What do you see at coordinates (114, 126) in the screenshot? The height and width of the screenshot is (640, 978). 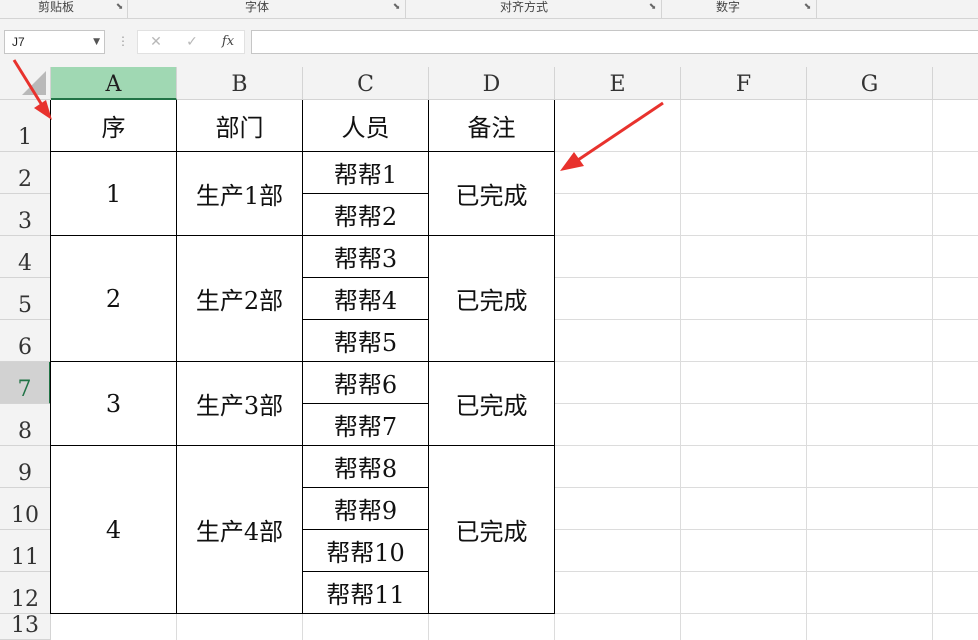 I see `cell-a1: 序` at bounding box center [114, 126].